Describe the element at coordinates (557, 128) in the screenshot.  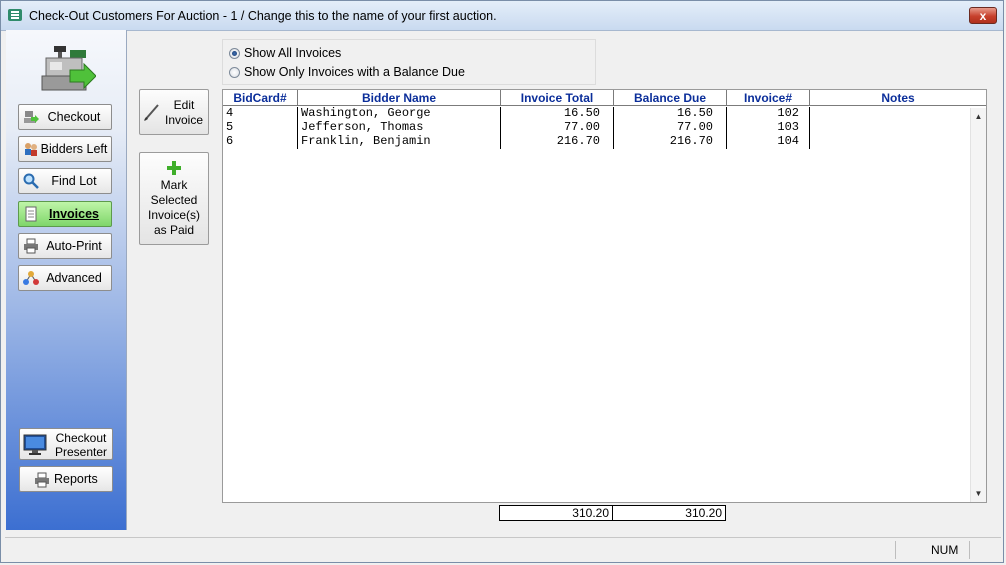
I see `cell-invoice-total: 77.00` at that location.